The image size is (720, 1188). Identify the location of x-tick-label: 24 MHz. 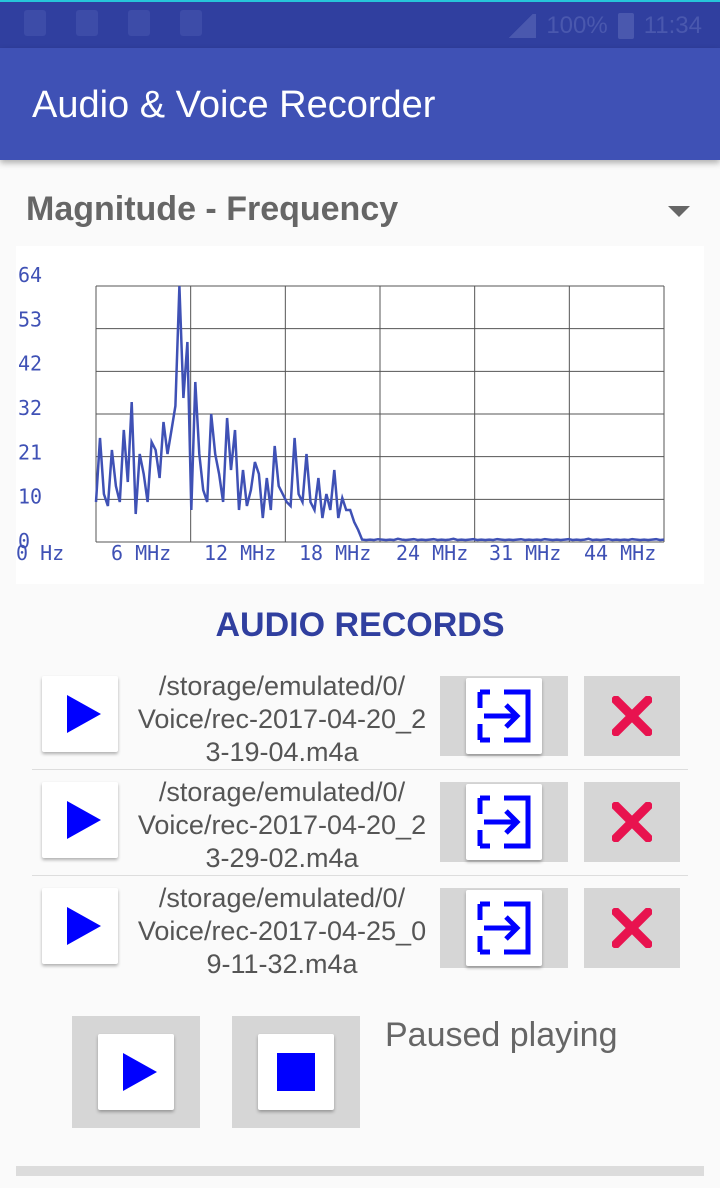
(432, 553).